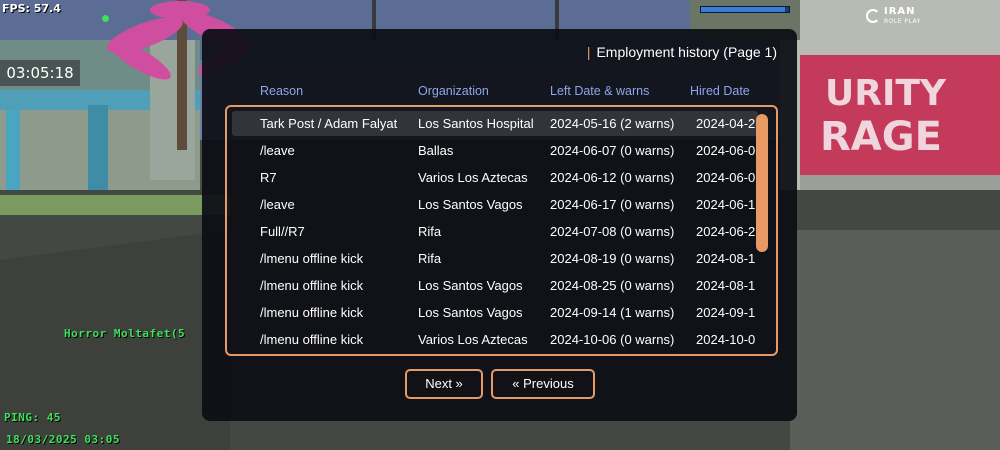 This screenshot has height=450, width=1000. What do you see at coordinates (873, 16) in the screenshot?
I see `server-logo-icon` at bounding box center [873, 16].